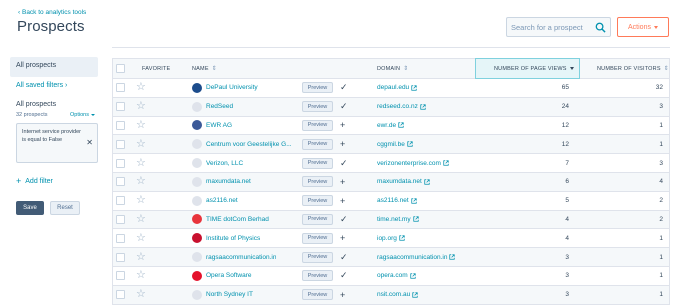  I want to click on prospect-name-link: TIME dotCom Berhad, so click(237, 219).